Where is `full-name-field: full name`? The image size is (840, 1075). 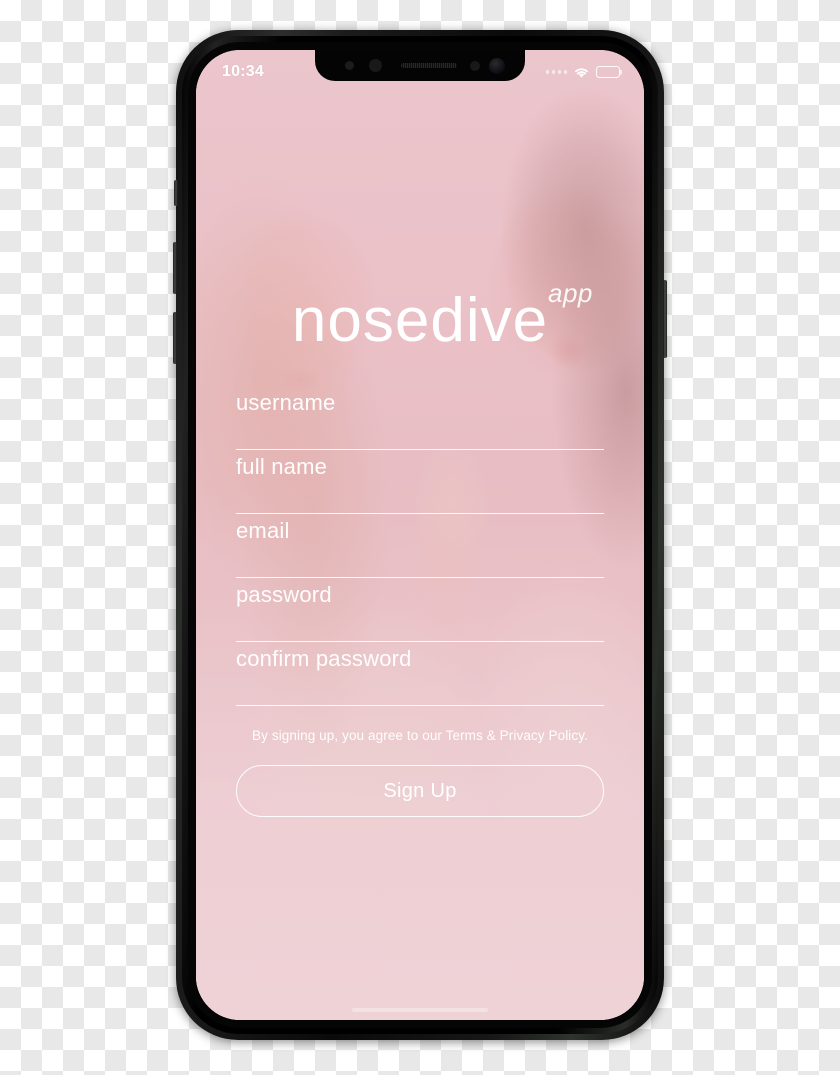
full-name-field: full name is located at coordinates (420, 482).